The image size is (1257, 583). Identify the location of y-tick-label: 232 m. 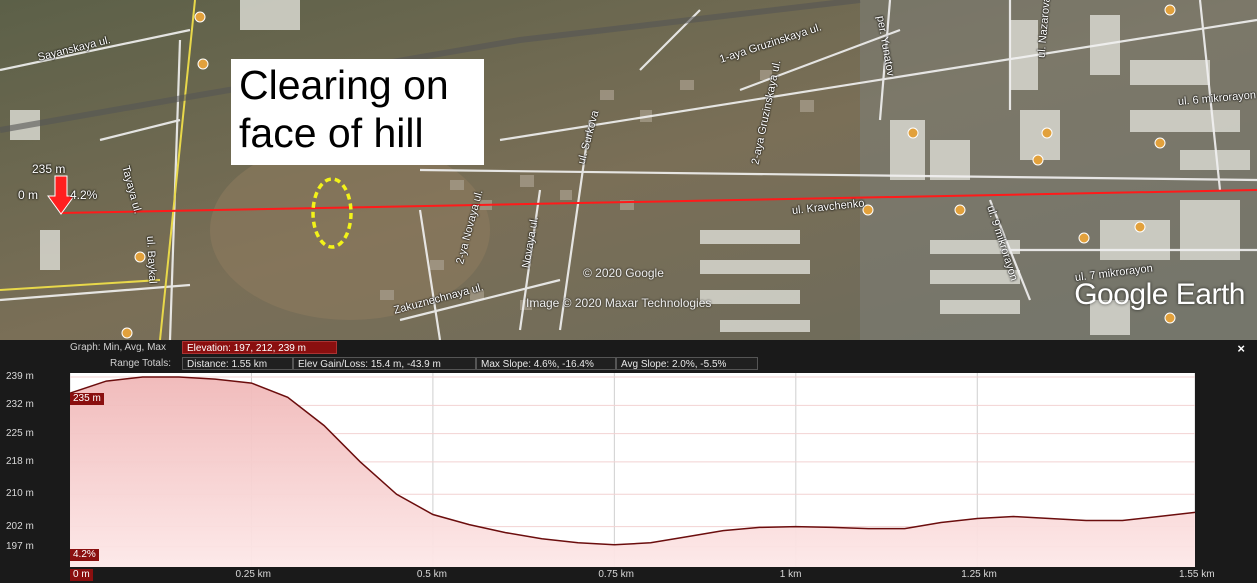
(20, 405).